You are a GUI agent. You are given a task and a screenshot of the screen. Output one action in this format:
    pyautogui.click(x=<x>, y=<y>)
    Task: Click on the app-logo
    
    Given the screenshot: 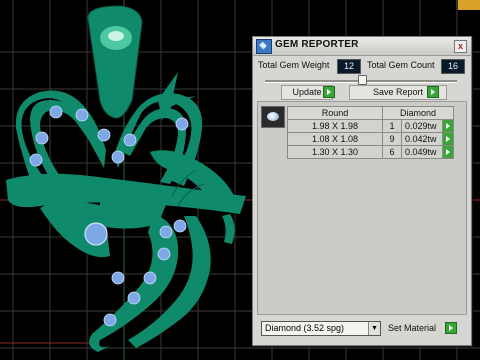 What is the action you would take?
    pyautogui.click(x=468, y=5)
    